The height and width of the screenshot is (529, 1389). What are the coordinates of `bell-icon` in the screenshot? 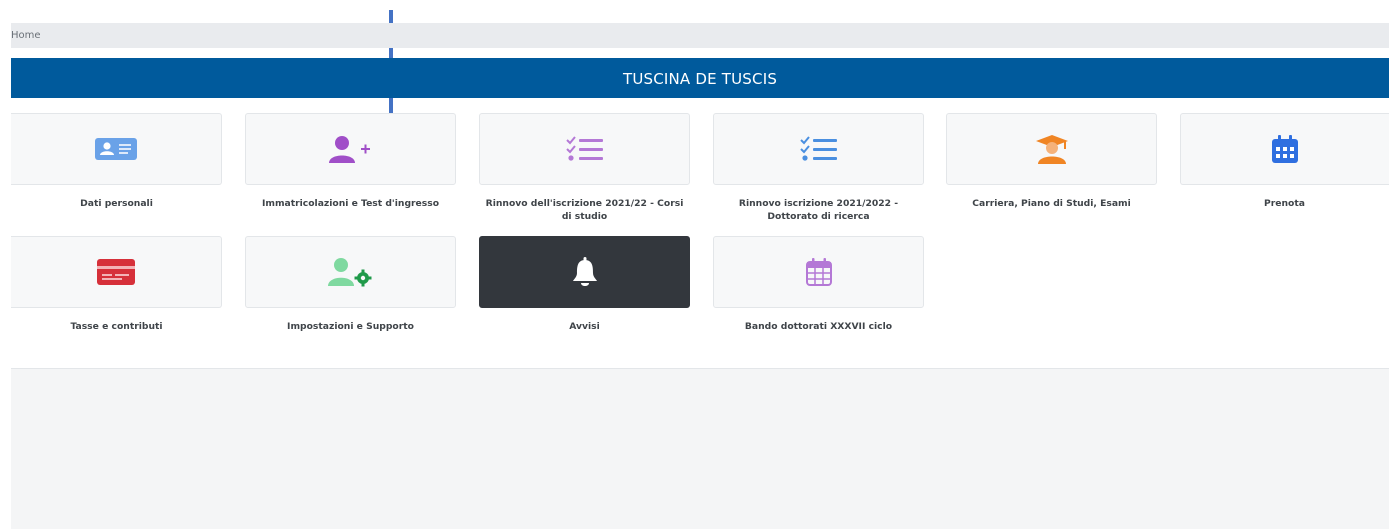 It's located at (584, 271).